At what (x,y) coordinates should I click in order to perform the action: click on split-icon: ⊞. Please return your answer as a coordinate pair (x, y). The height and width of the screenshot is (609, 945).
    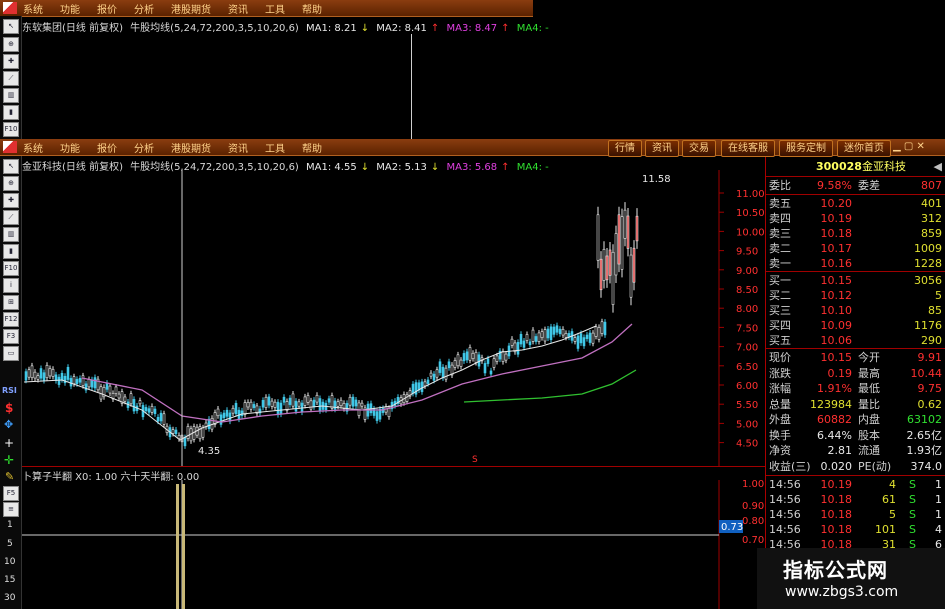
    Looking at the image, I should click on (11, 302).